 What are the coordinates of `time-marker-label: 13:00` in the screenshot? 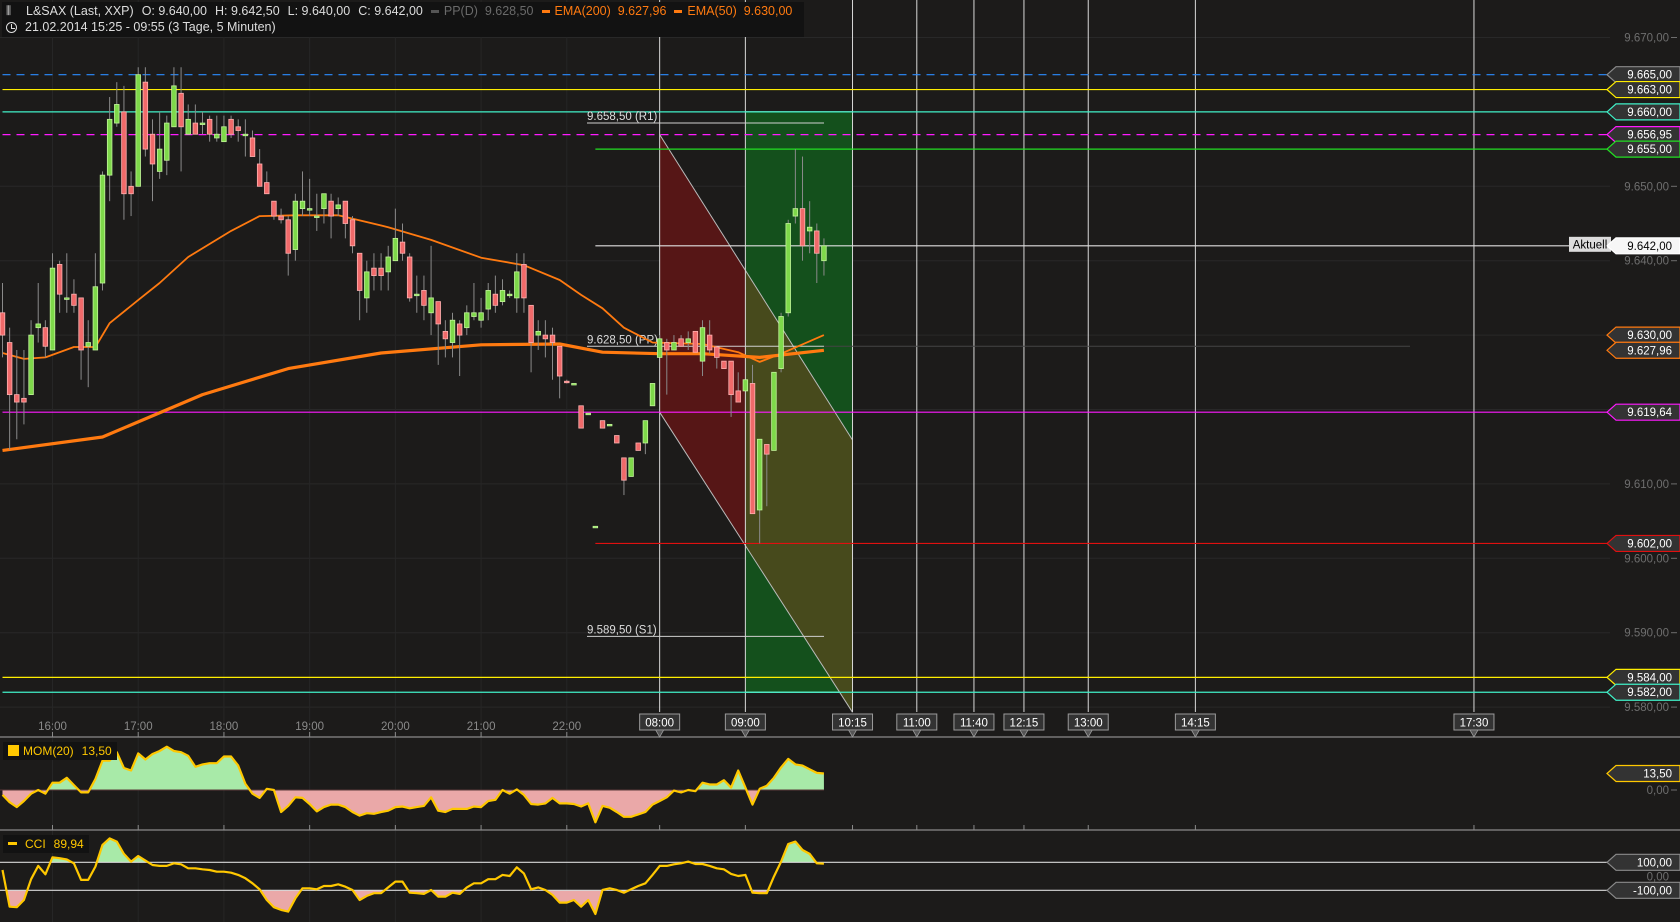 It's located at (1088, 724).